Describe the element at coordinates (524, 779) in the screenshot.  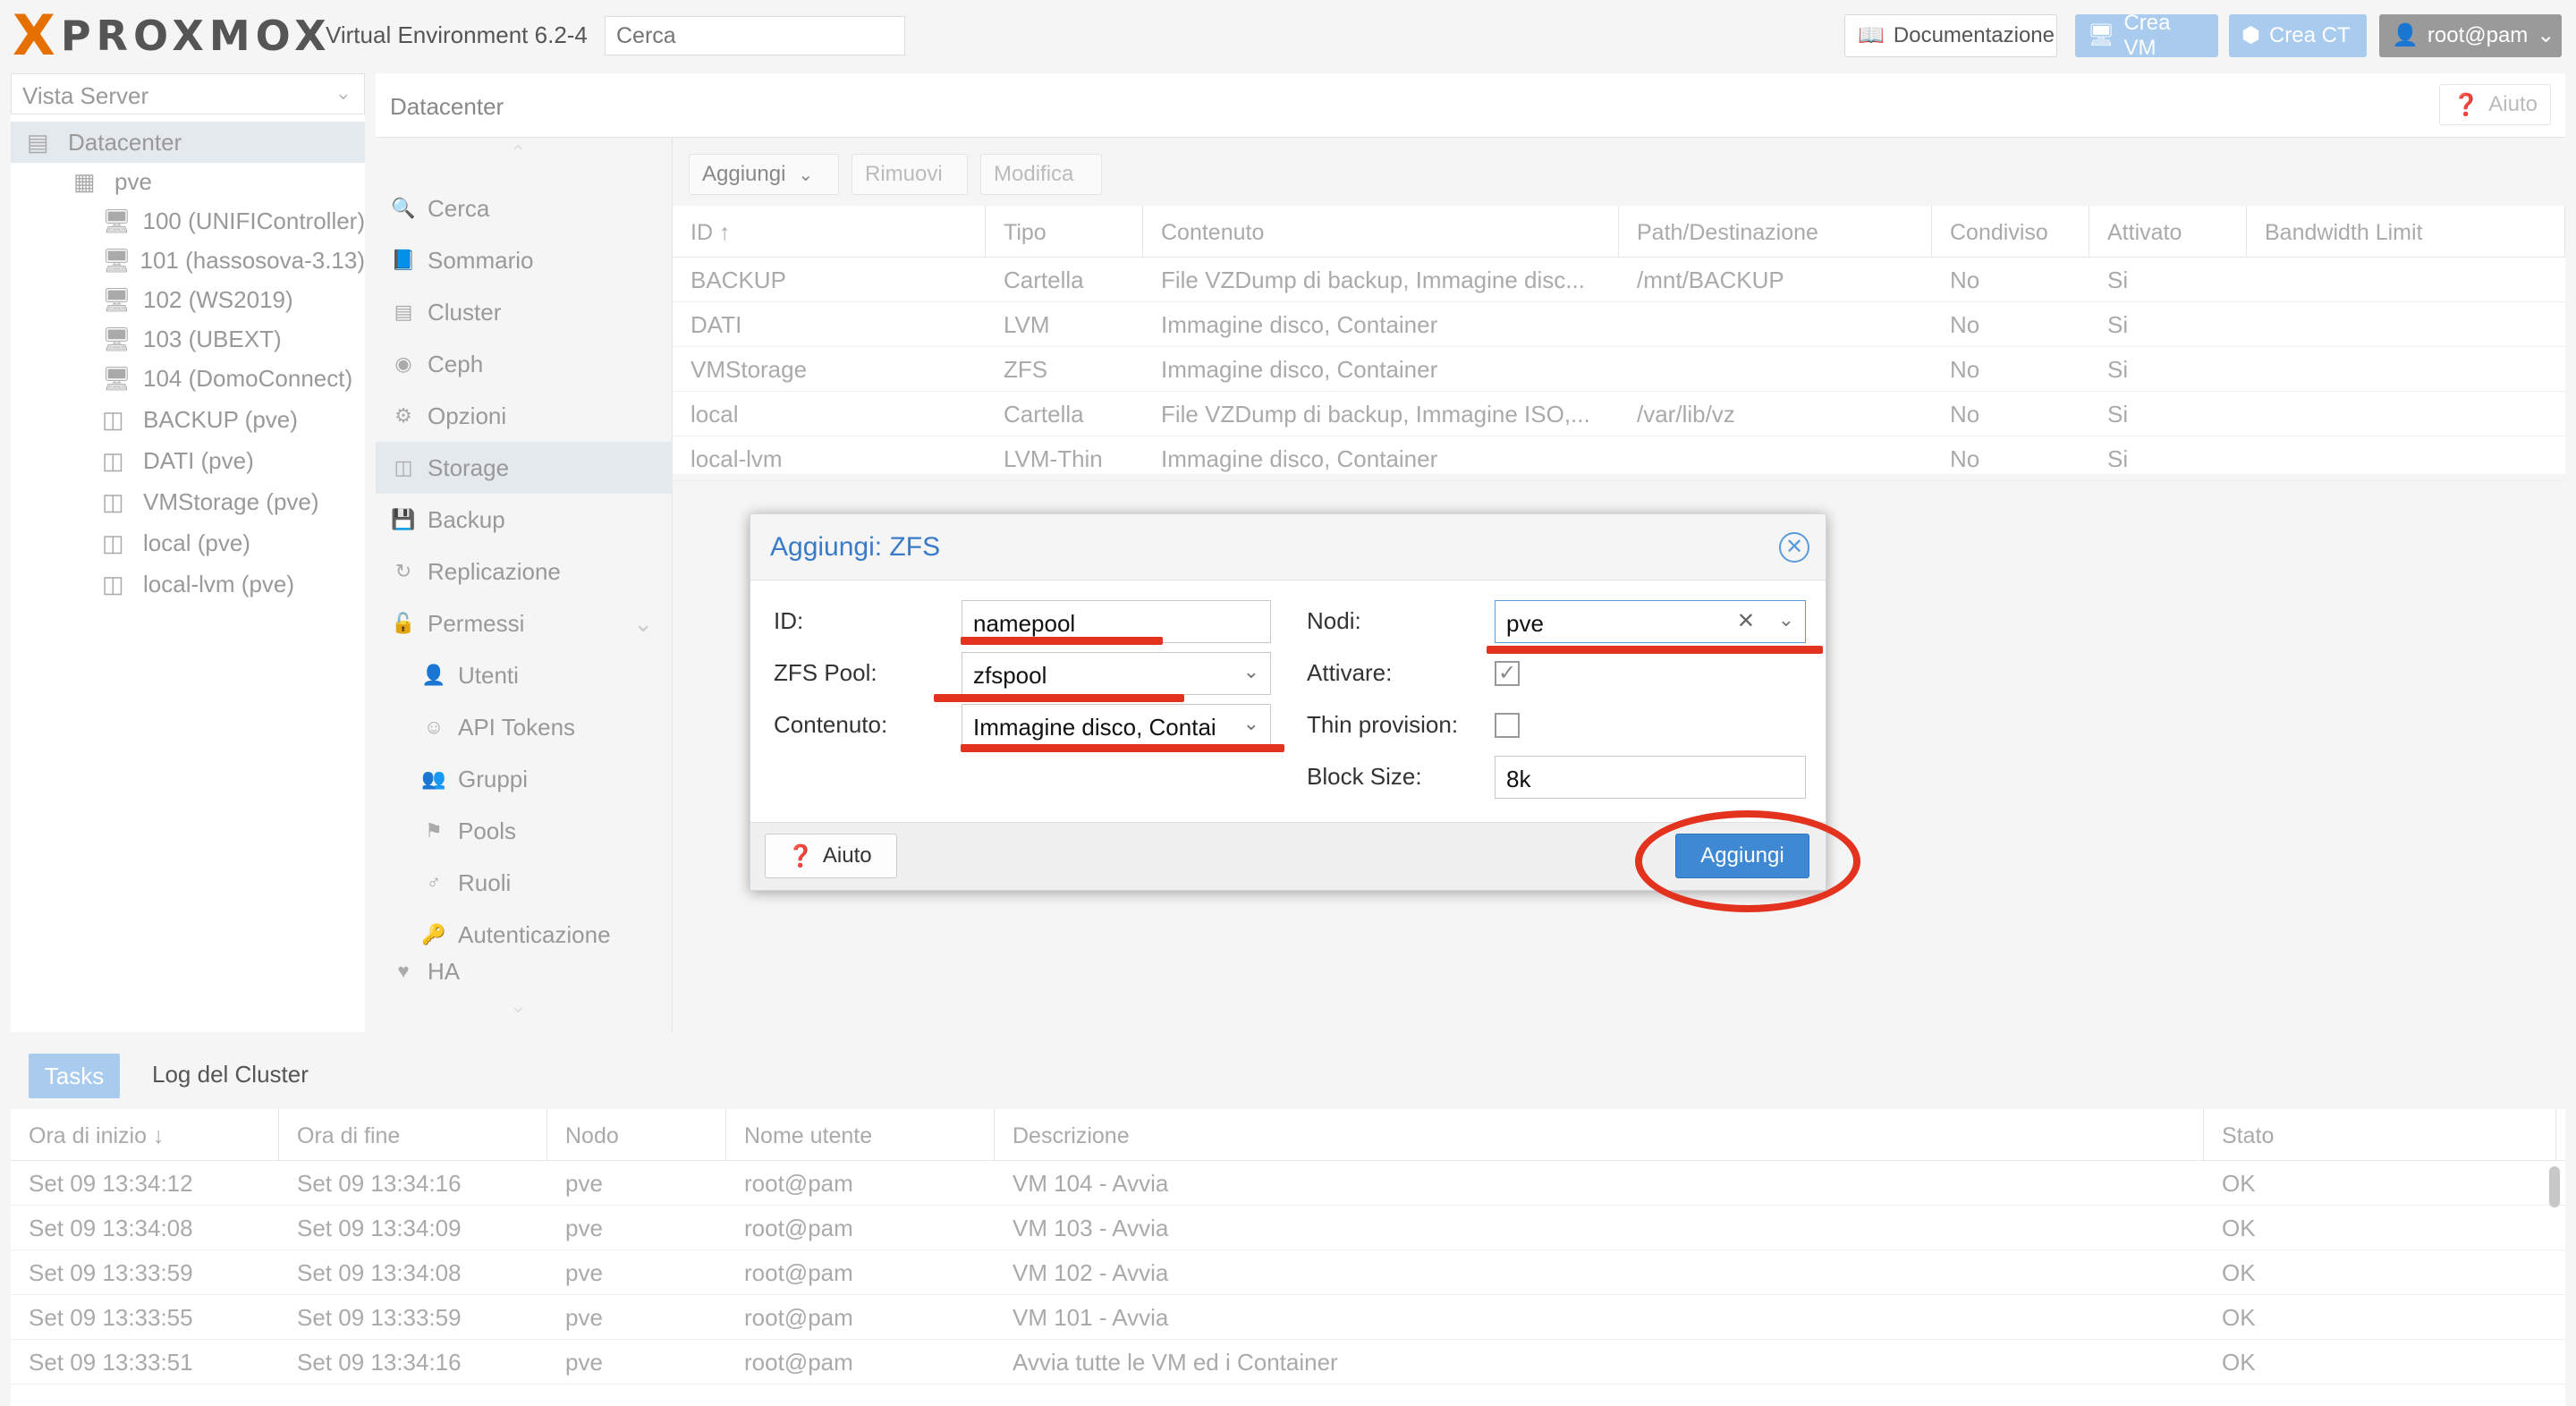
I see `nav-item-gruppi: 👥 Gruppi` at that location.